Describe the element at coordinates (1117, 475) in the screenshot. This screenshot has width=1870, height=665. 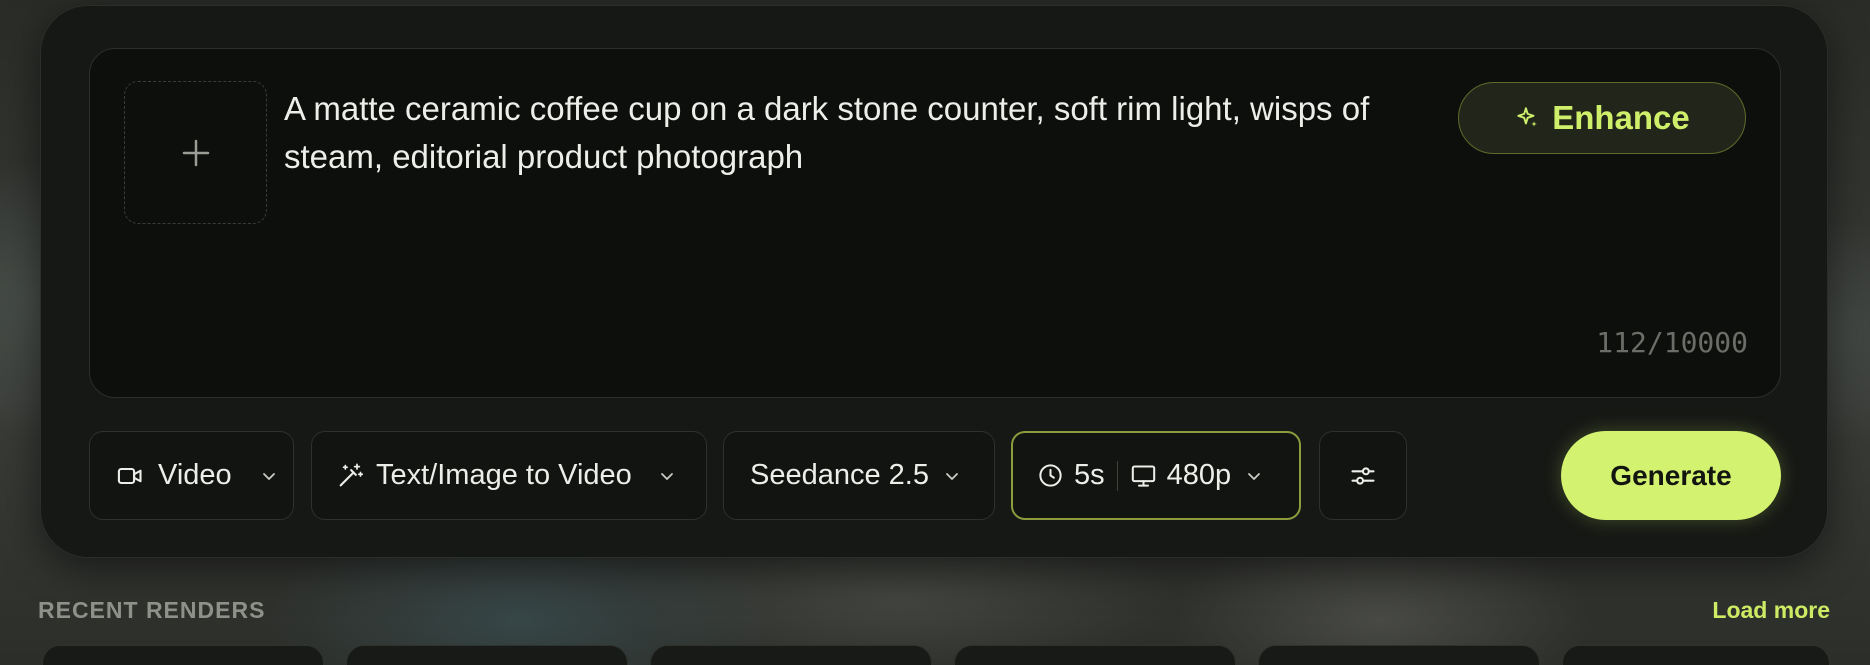
I see `divider` at that location.